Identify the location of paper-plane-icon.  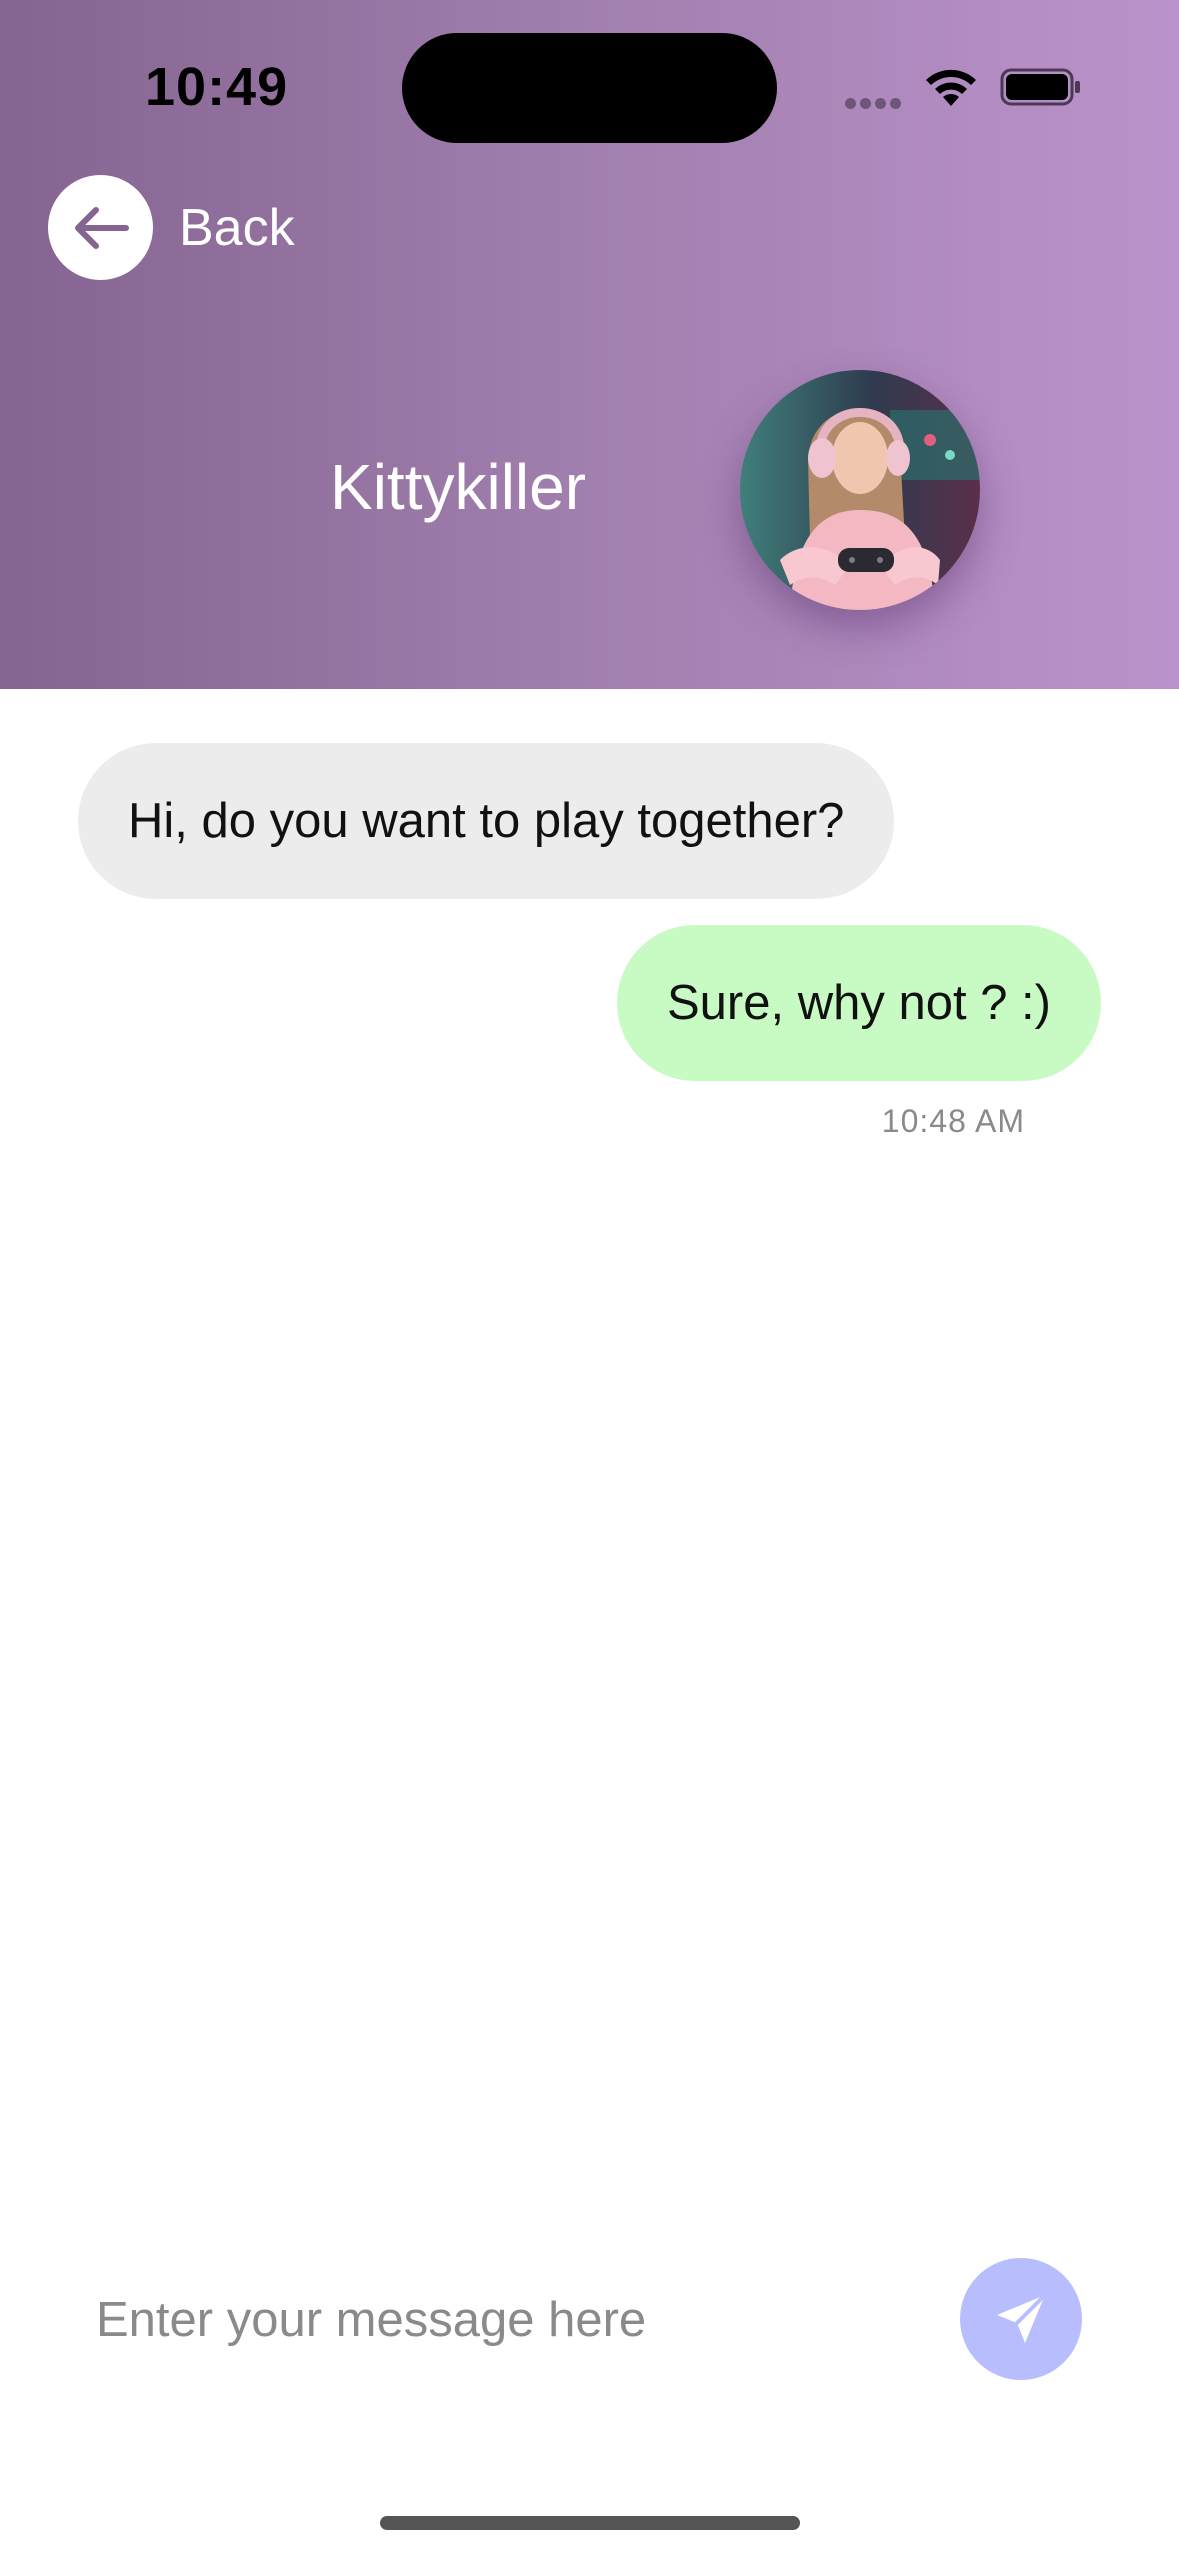
(1022, 2318).